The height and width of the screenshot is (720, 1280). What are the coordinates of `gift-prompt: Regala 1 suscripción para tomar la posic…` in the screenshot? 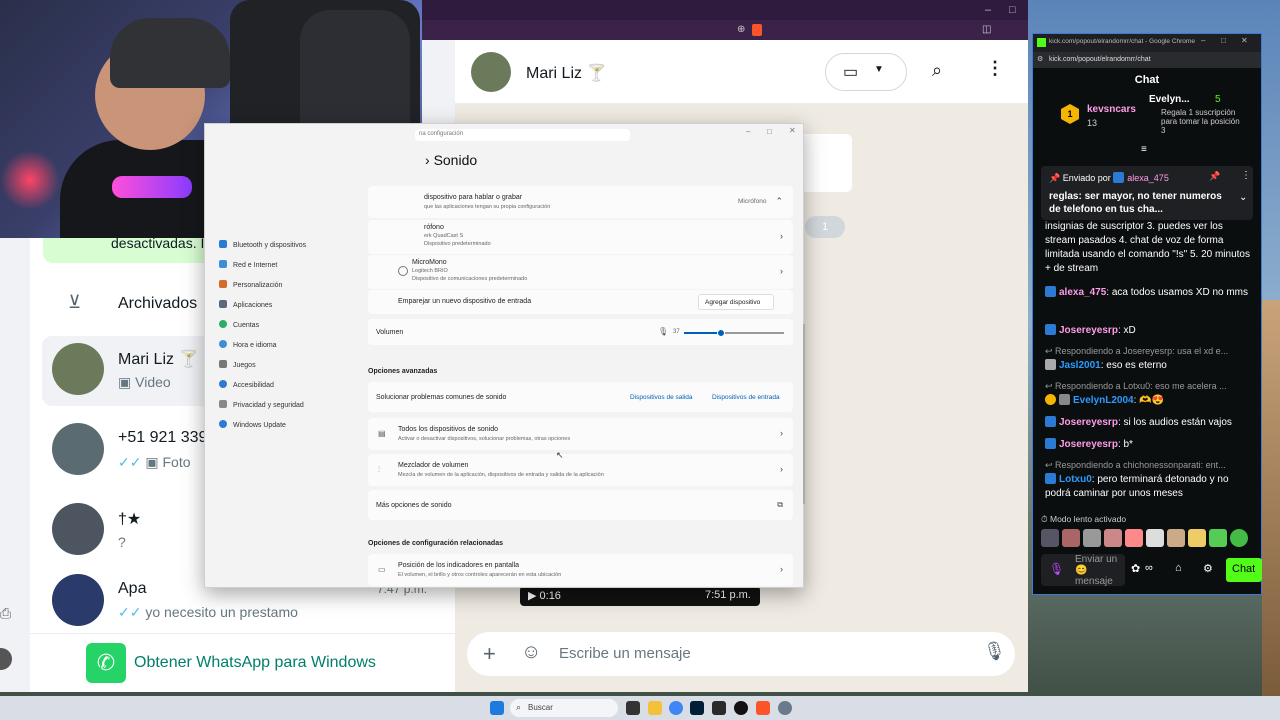 It's located at (1201, 126).